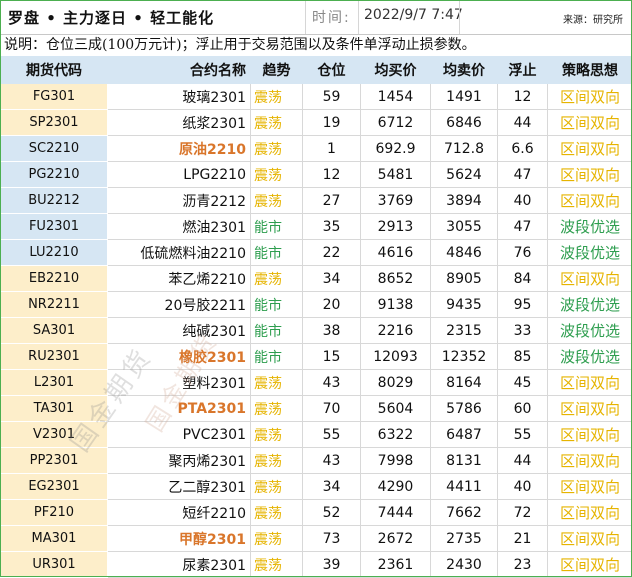 The width and height of the screenshot is (632, 578). Describe the element at coordinates (54, 383) in the screenshot. I see `cell-code: L2301` at that location.